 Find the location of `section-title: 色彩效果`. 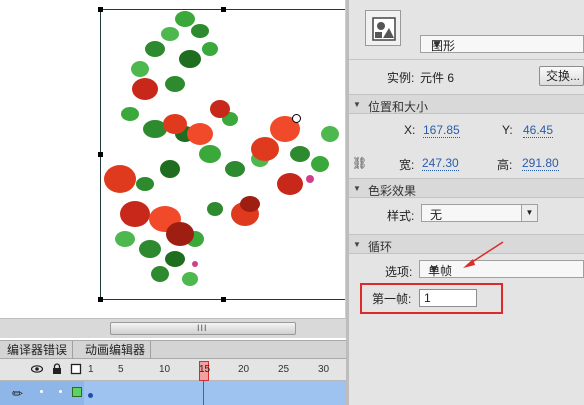

section-title: 色彩效果 is located at coordinates (392, 191).